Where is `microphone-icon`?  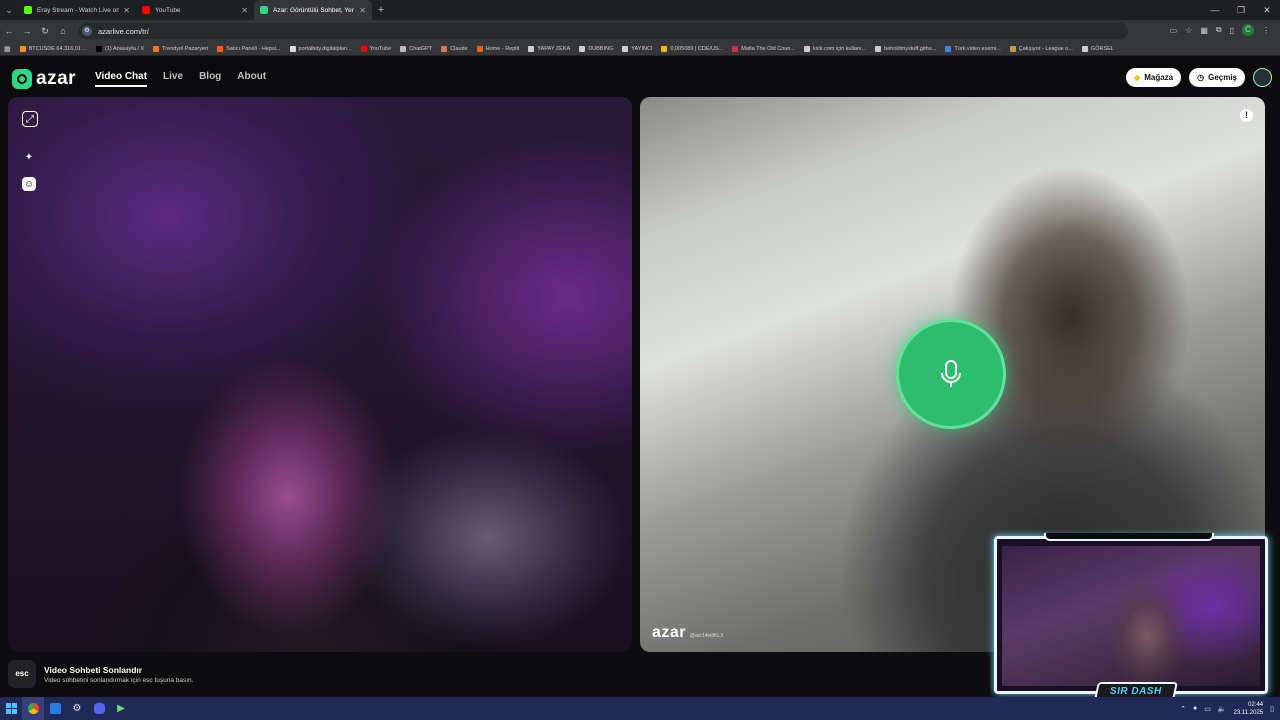
microphone-icon is located at coordinates (951, 373).